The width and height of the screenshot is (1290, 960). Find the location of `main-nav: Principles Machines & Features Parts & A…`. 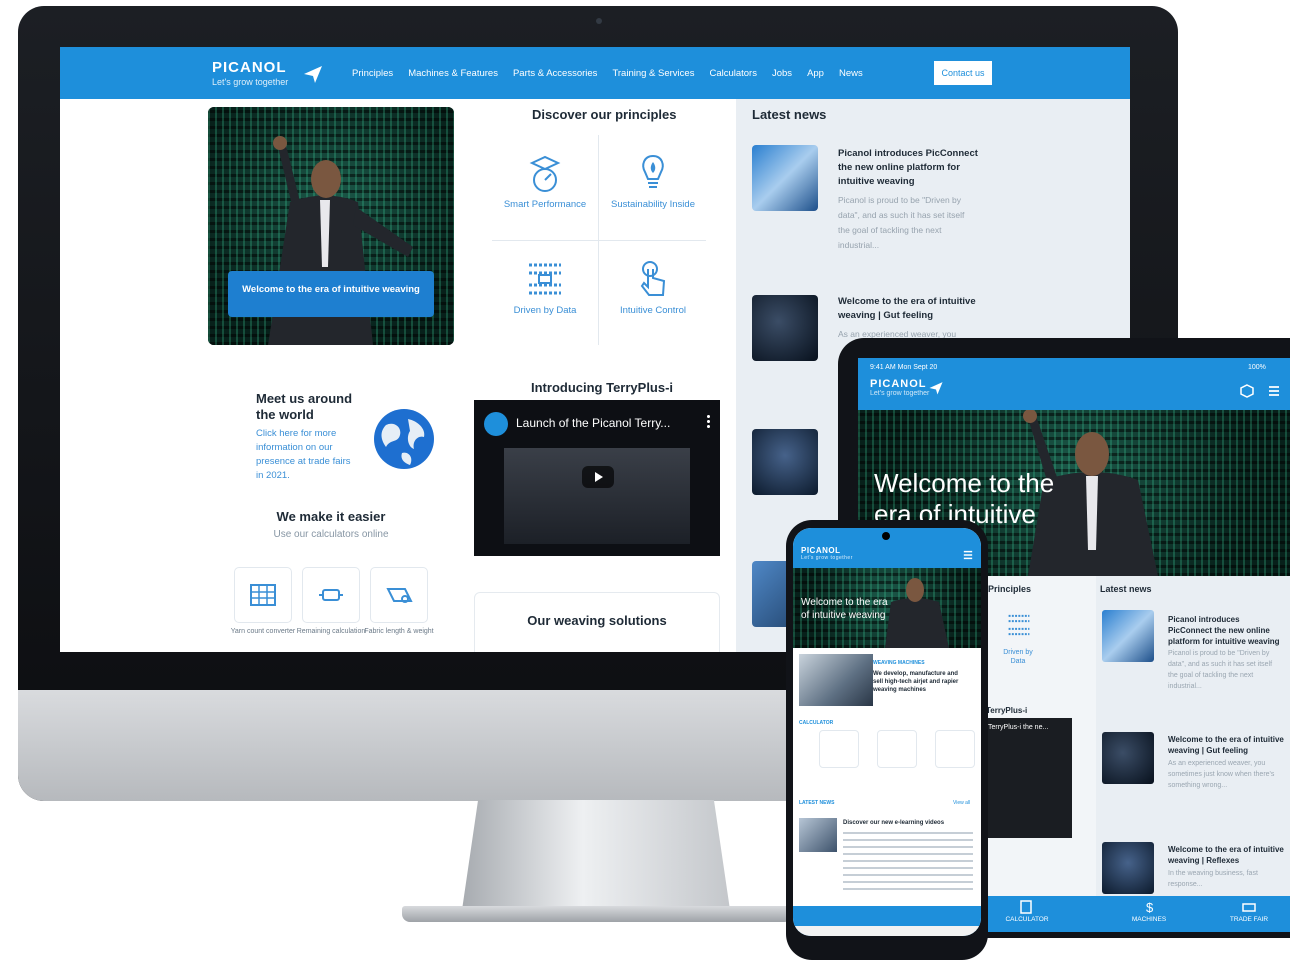

main-nav: Principles Machines & Features Parts & A… is located at coordinates (607, 73).